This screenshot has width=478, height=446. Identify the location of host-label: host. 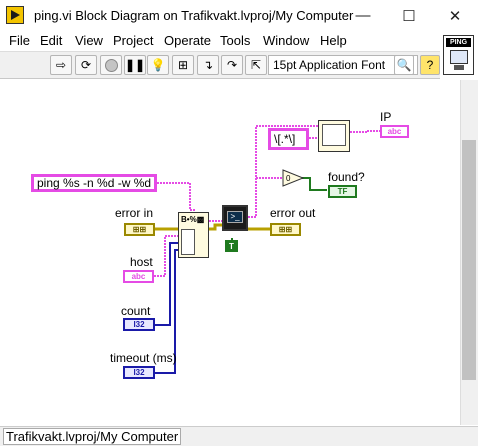
(141, 262).